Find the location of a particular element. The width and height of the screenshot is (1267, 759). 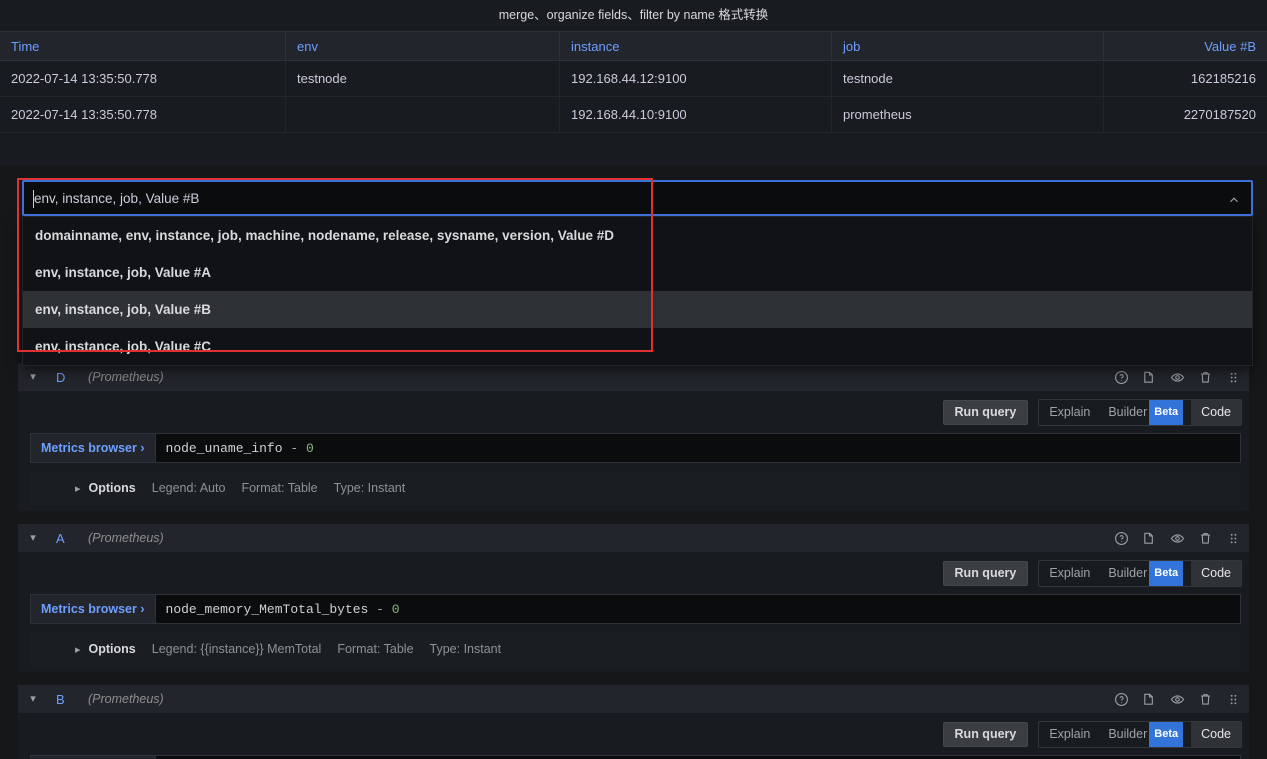

column-header-time: Time is located at coordinates (143, 46).